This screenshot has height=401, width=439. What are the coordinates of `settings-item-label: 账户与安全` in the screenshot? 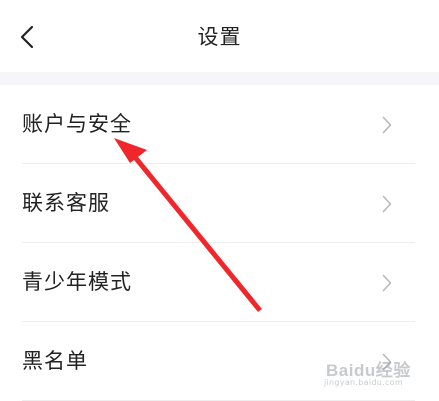 It's located at (77, 124).